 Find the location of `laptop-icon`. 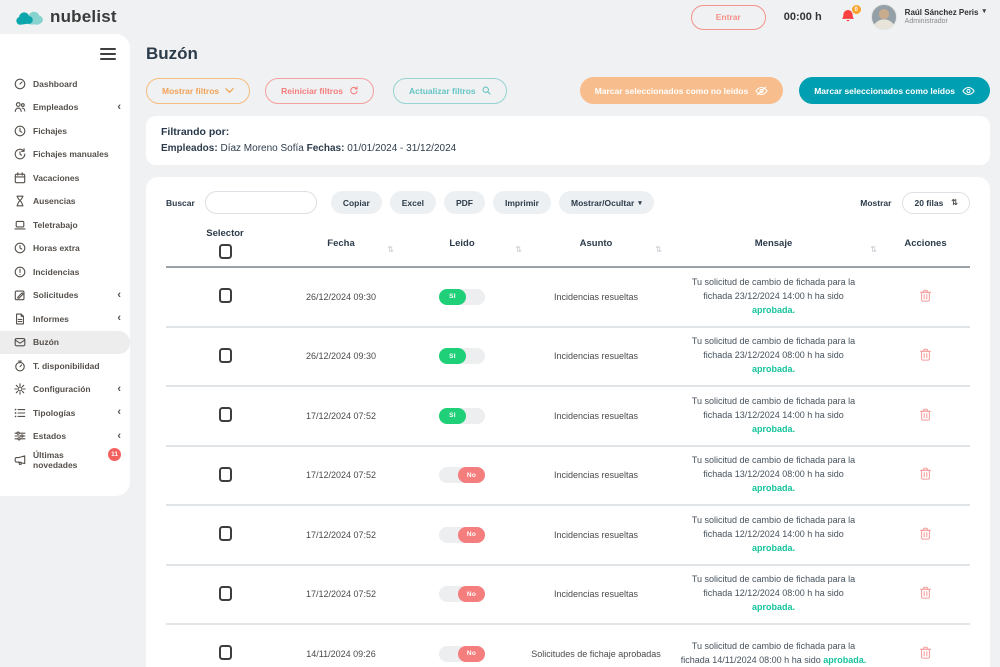

laptop-icon is located at coordinates (20, 225).